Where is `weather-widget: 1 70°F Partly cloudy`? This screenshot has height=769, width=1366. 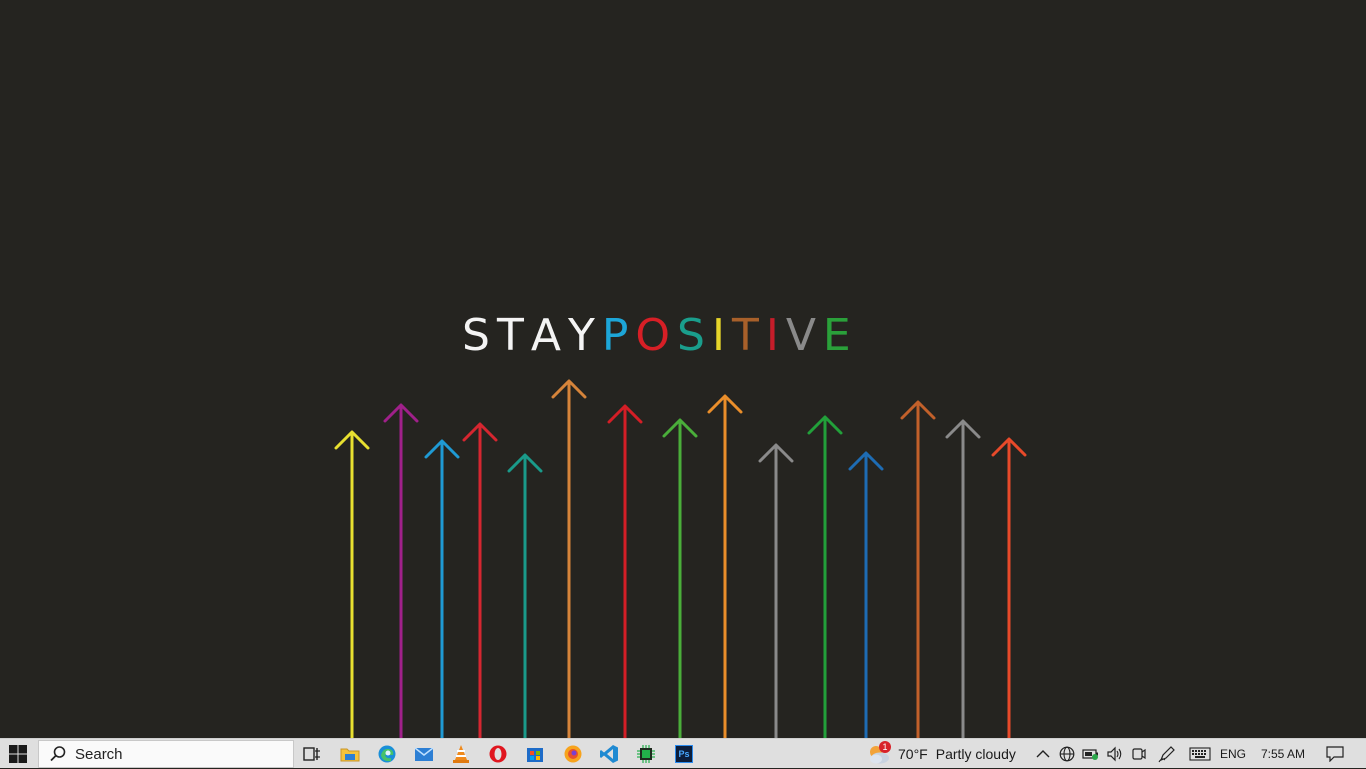 weather-widget: 1 70°F Partly cloudy is located at coordinates (946, 754).